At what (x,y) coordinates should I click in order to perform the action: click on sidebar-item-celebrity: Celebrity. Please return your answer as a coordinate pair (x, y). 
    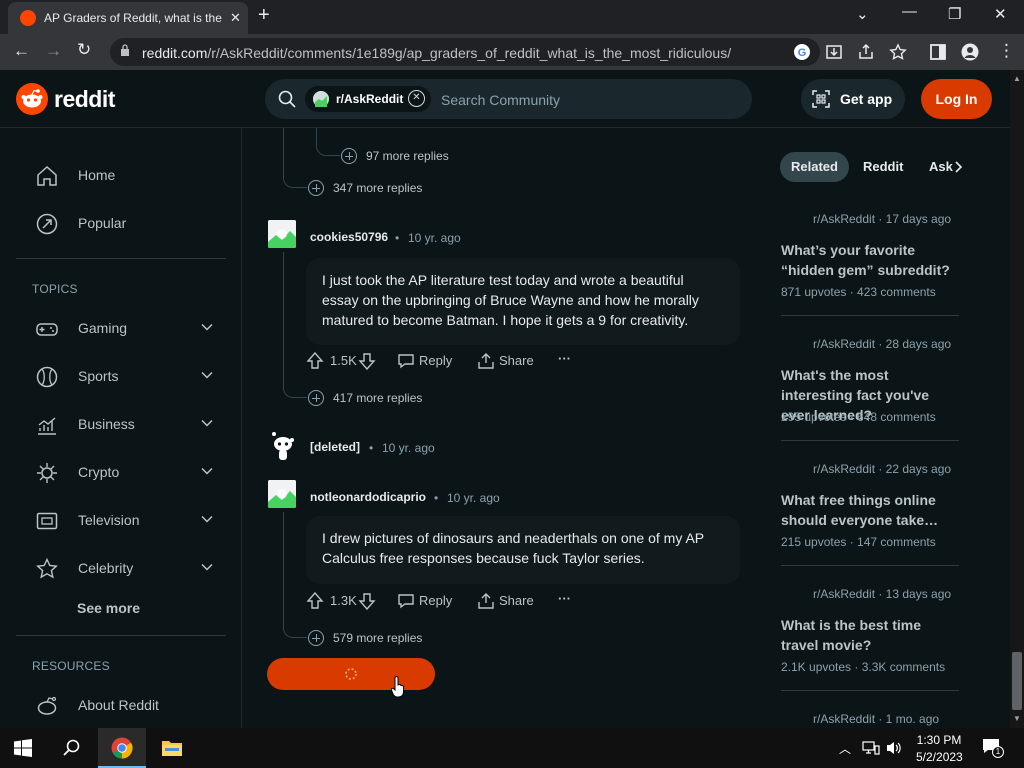
    Looking at the image, I should click on (120, 568).